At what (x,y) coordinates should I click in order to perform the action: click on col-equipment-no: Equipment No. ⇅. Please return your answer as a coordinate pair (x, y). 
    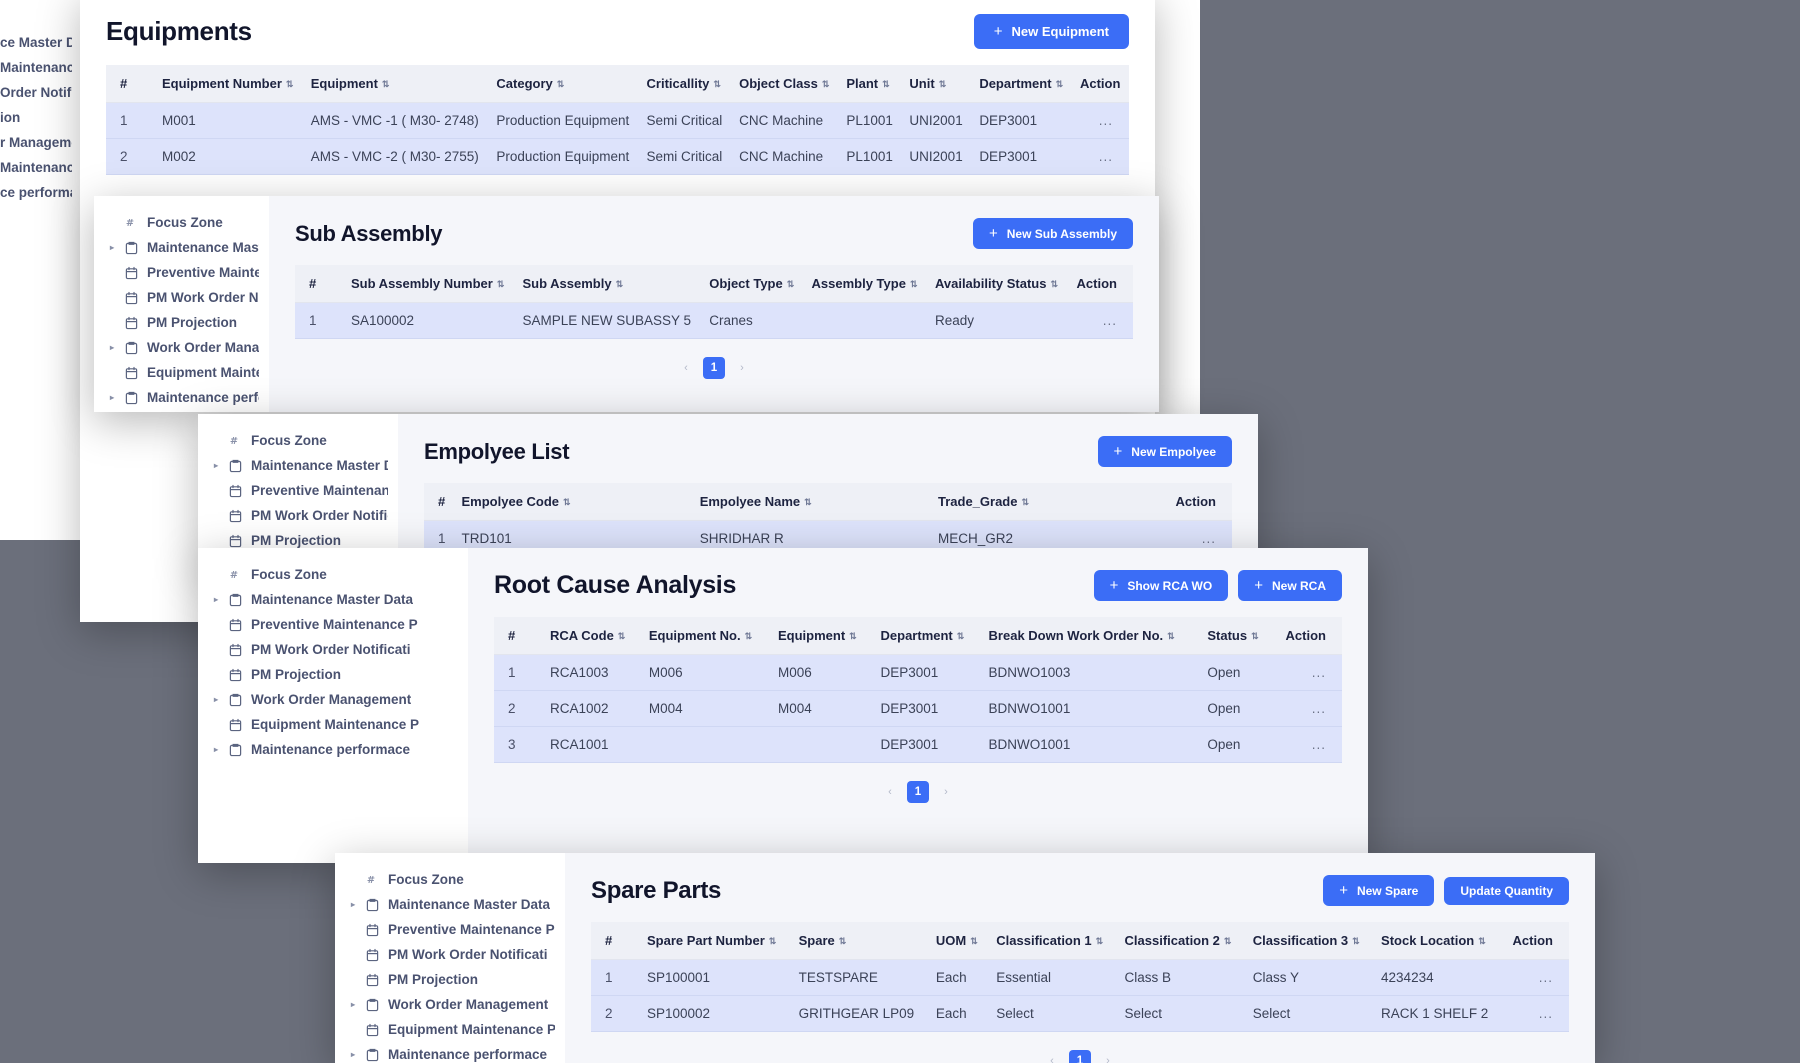
    Looking at the image, I should click on (705, 636).